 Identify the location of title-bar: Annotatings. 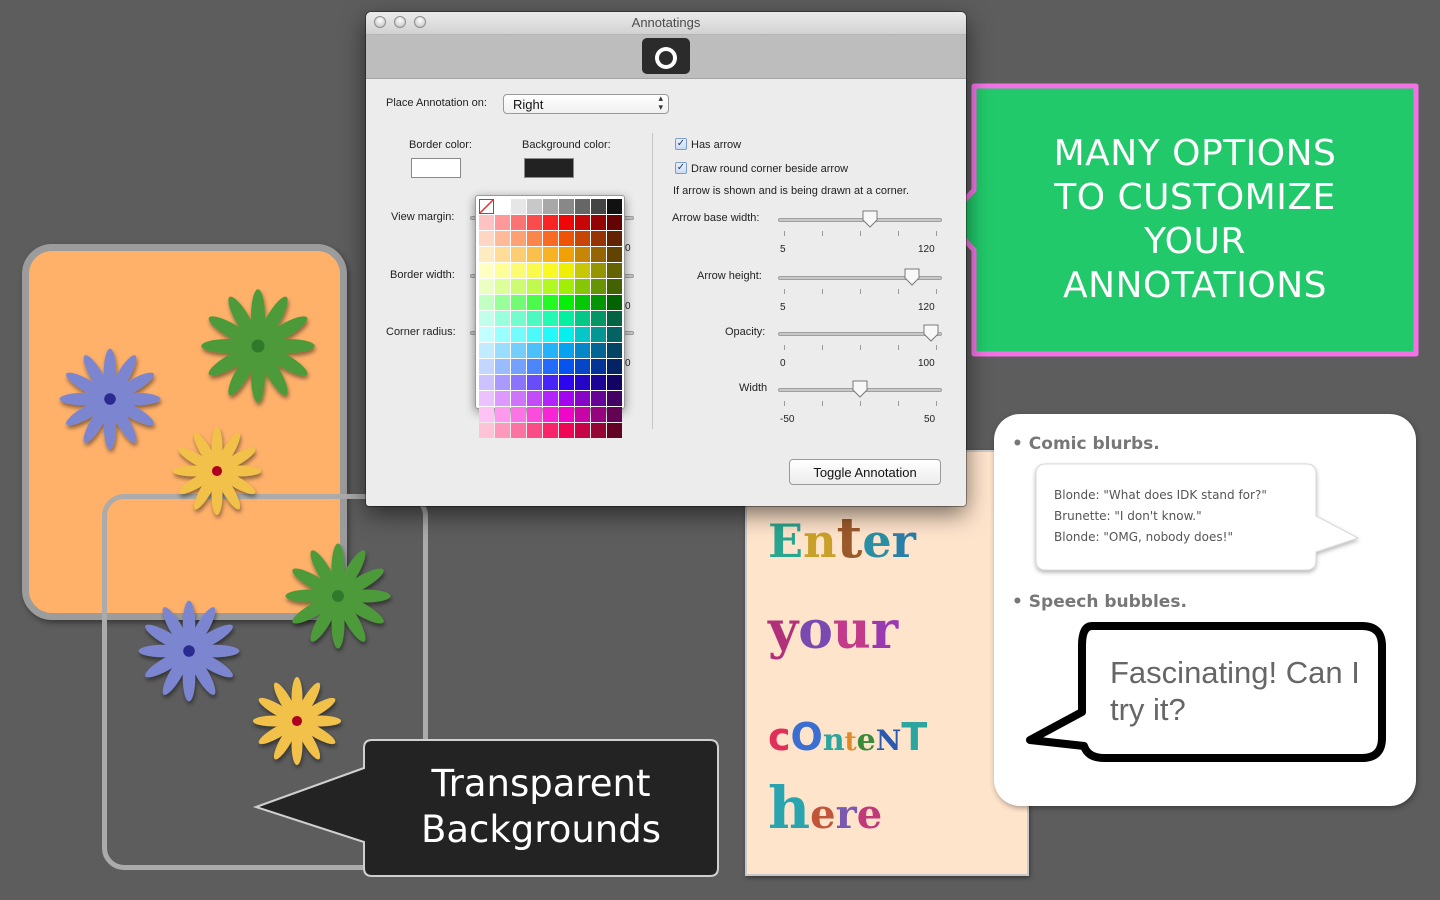
(666, 23).